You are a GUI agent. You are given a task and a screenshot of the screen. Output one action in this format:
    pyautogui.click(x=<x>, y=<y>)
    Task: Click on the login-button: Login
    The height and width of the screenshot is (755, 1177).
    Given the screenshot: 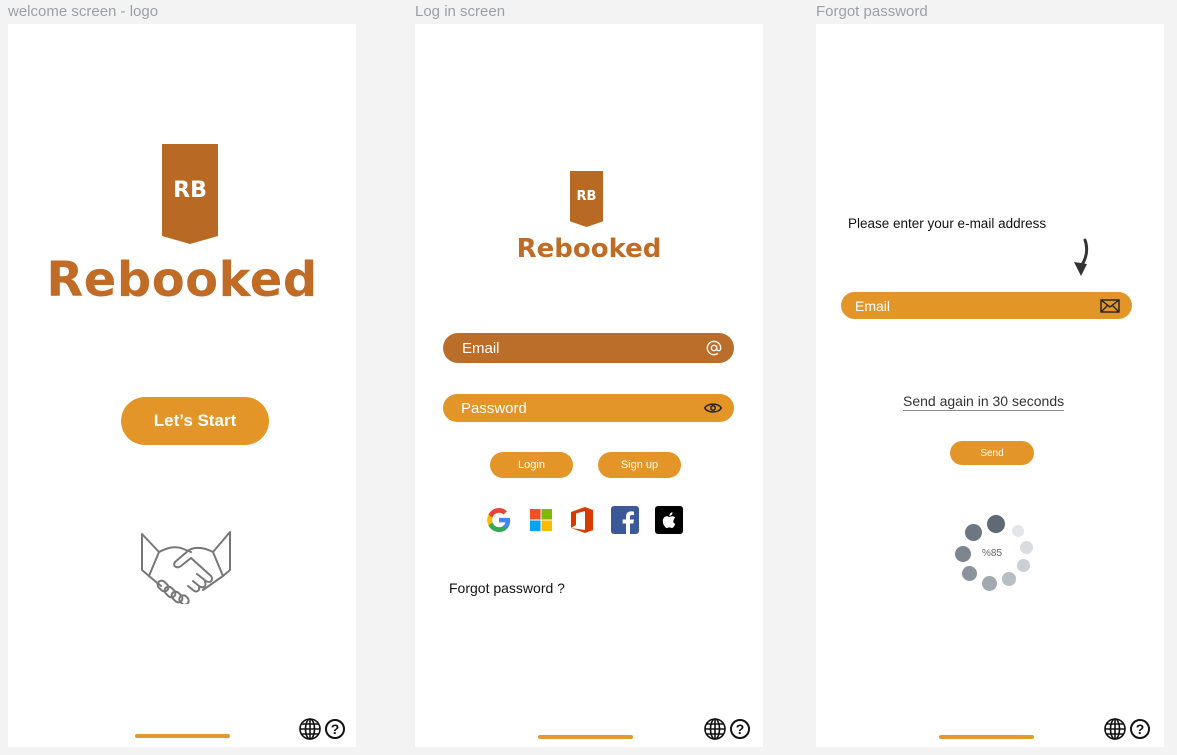 What is the action you would take?
    pyautogui.click(x=531, y=465)
    